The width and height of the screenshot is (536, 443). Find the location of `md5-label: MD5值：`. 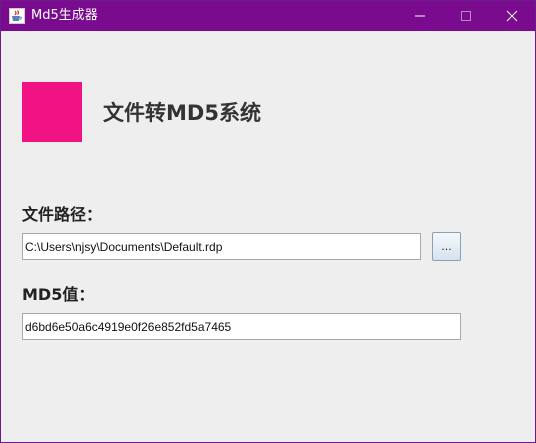

md5-label: MD5值： is located at coordinates (58, 294).